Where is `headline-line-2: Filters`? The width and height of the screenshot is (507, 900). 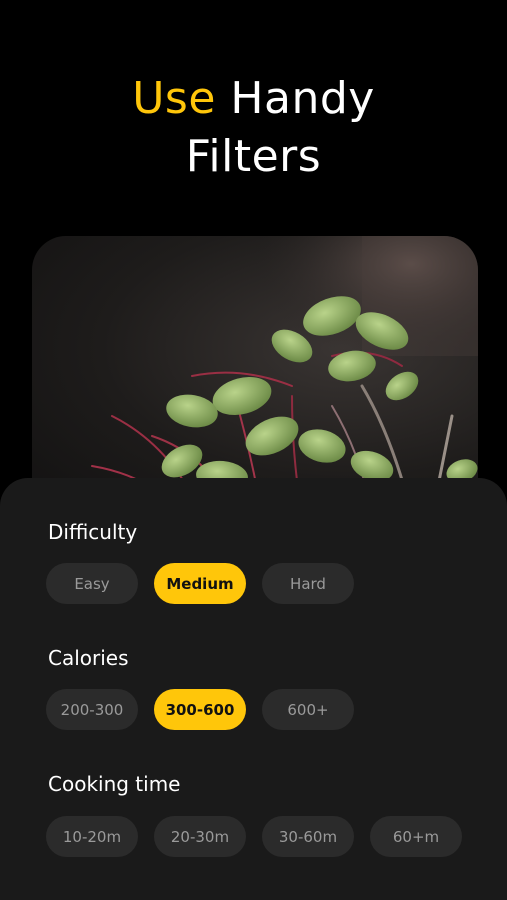 headline-line-2: Filters is located at coordinates (253, 156).